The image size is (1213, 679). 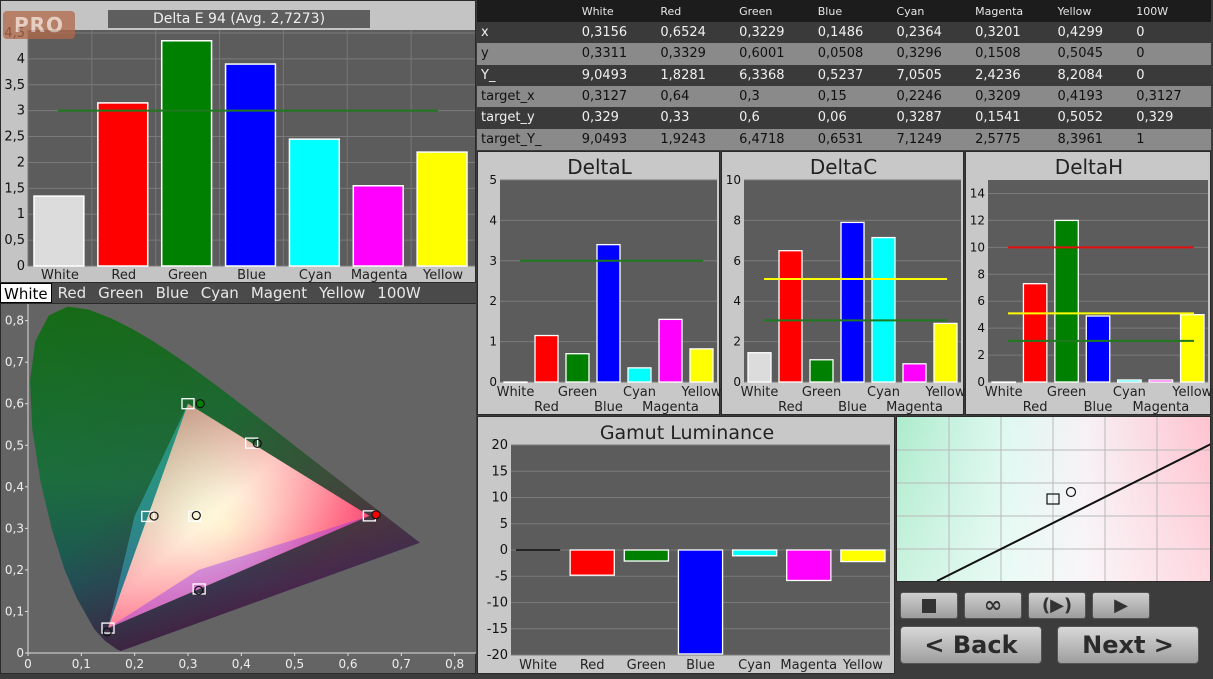 I want to click on y-tick-label: 12, so click(x=977, y=220).